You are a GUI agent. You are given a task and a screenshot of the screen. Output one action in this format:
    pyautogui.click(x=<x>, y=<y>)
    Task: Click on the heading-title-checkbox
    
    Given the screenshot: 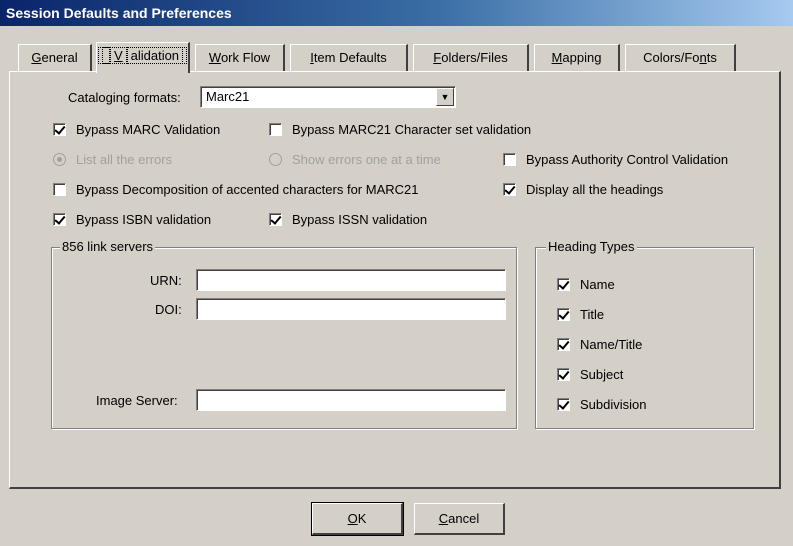 What is the action you would take?
    pyautogui.click(x=563, y=314)
    